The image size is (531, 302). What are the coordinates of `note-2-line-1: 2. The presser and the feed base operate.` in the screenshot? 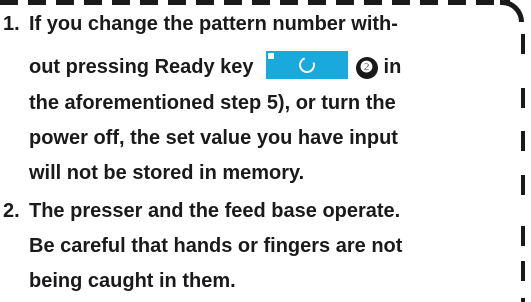 It's located at (201, 211).